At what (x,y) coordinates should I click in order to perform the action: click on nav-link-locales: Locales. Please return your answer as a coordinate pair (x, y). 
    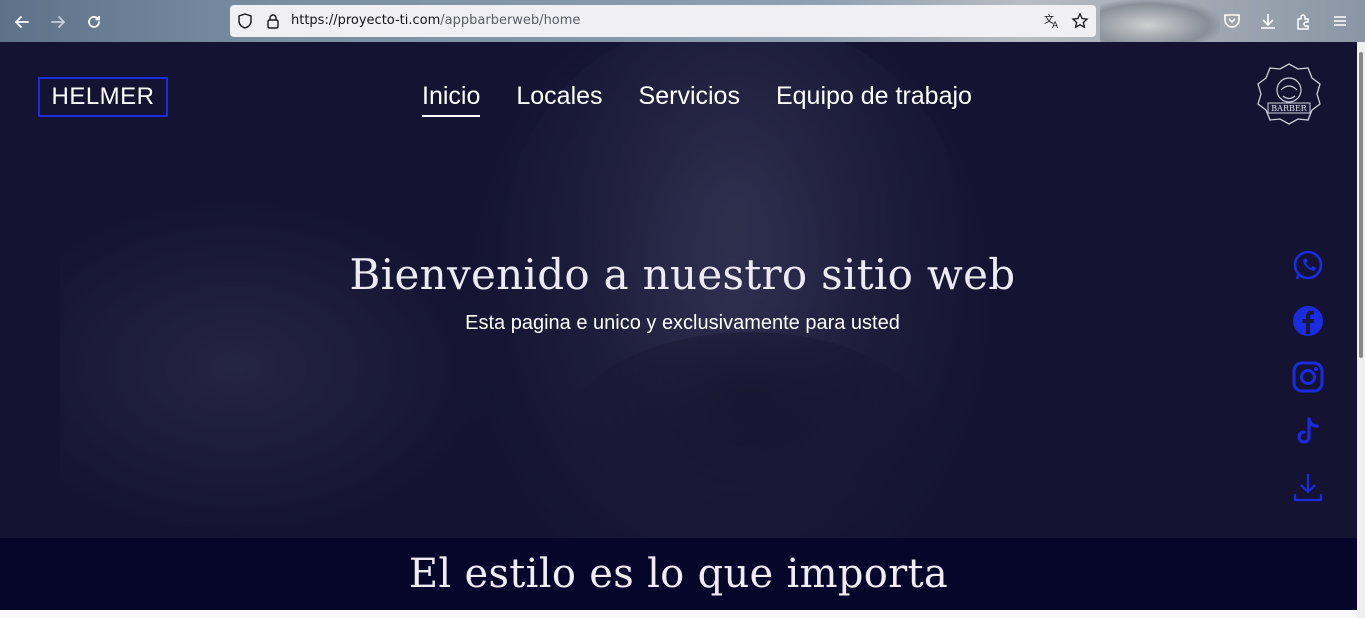
    Looking at the image, I should click on (559, 99).